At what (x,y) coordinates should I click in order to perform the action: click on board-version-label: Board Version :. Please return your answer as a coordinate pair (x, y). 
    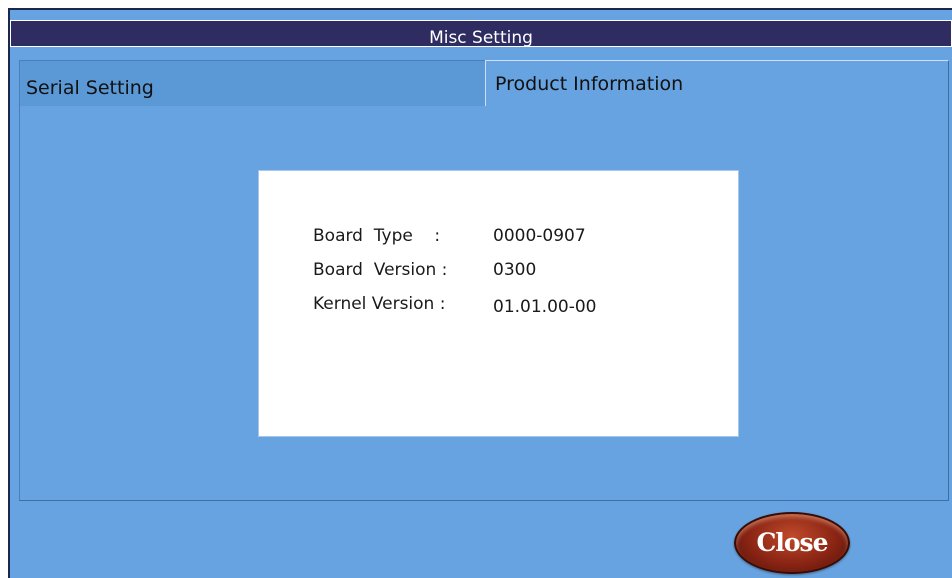
    Looking at the image, I should click on (380, 270).